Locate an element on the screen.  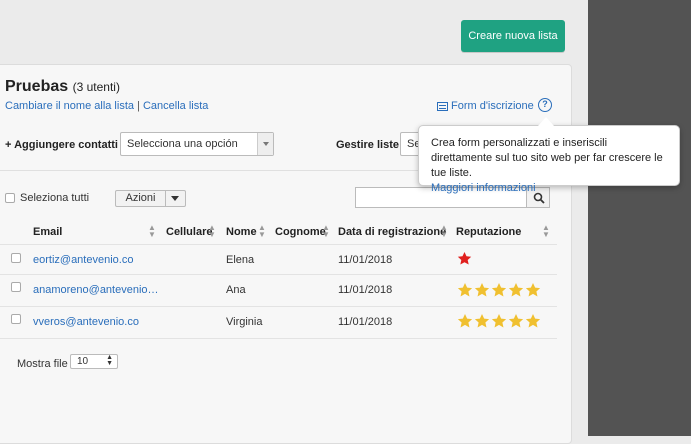
create-list-button: Creare nuova lista is located at coordinates (513, 36).